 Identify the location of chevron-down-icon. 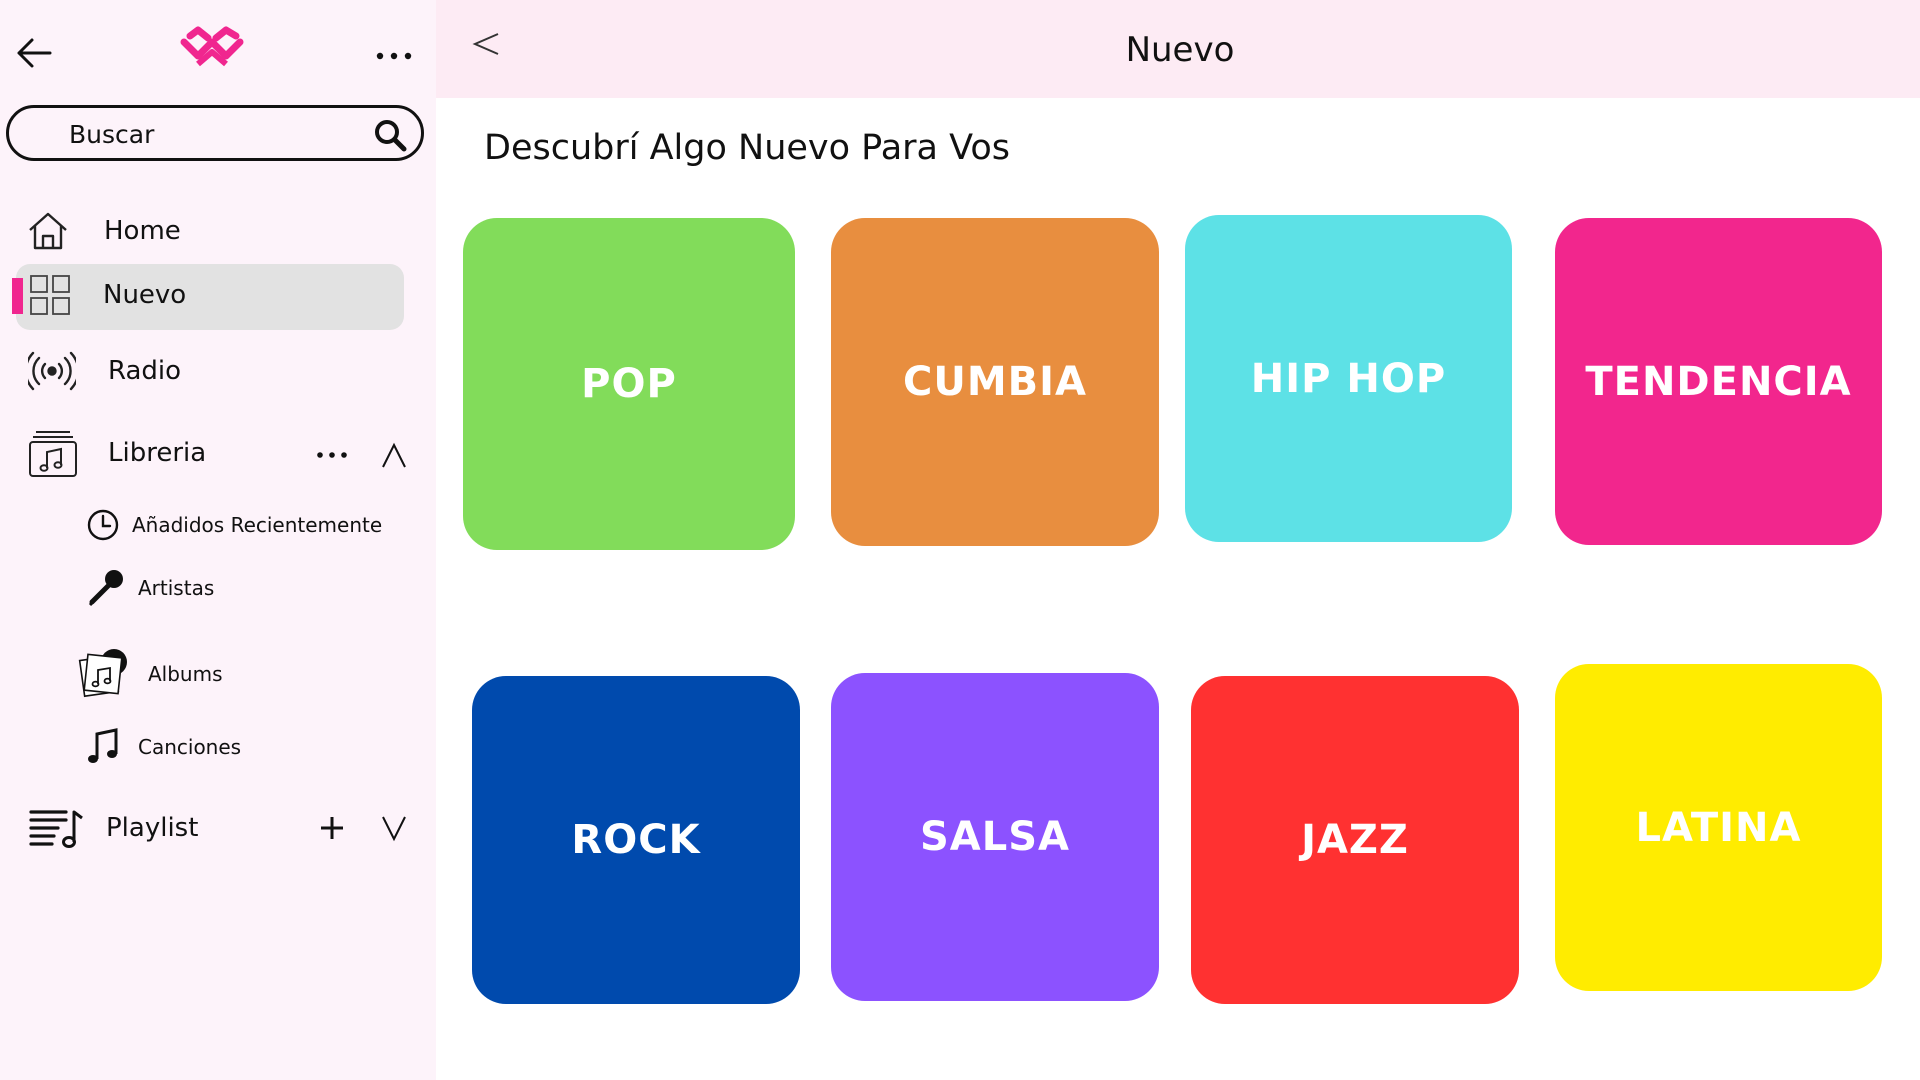
(394, 828).